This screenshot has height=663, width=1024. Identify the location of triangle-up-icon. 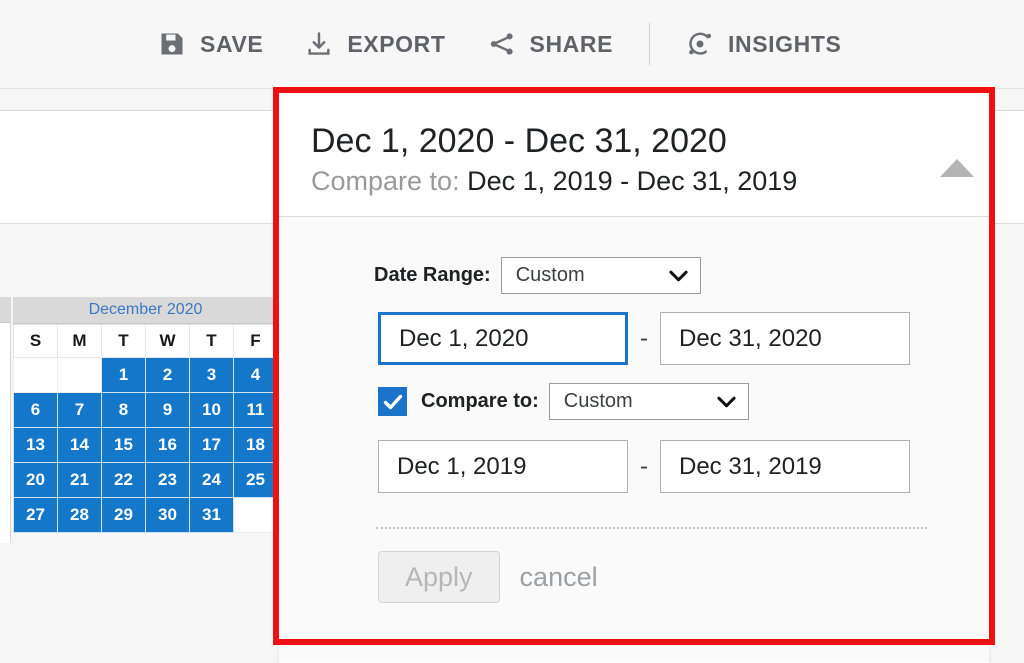
(957, 168).